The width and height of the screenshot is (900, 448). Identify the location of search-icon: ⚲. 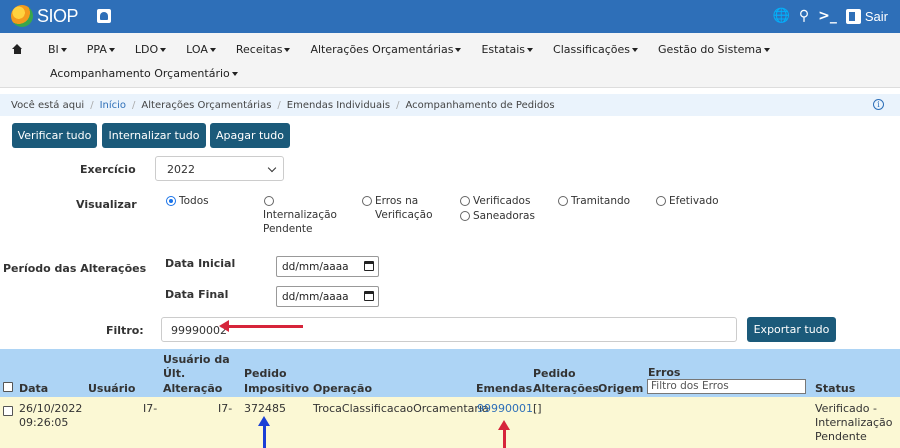
(804, 16).